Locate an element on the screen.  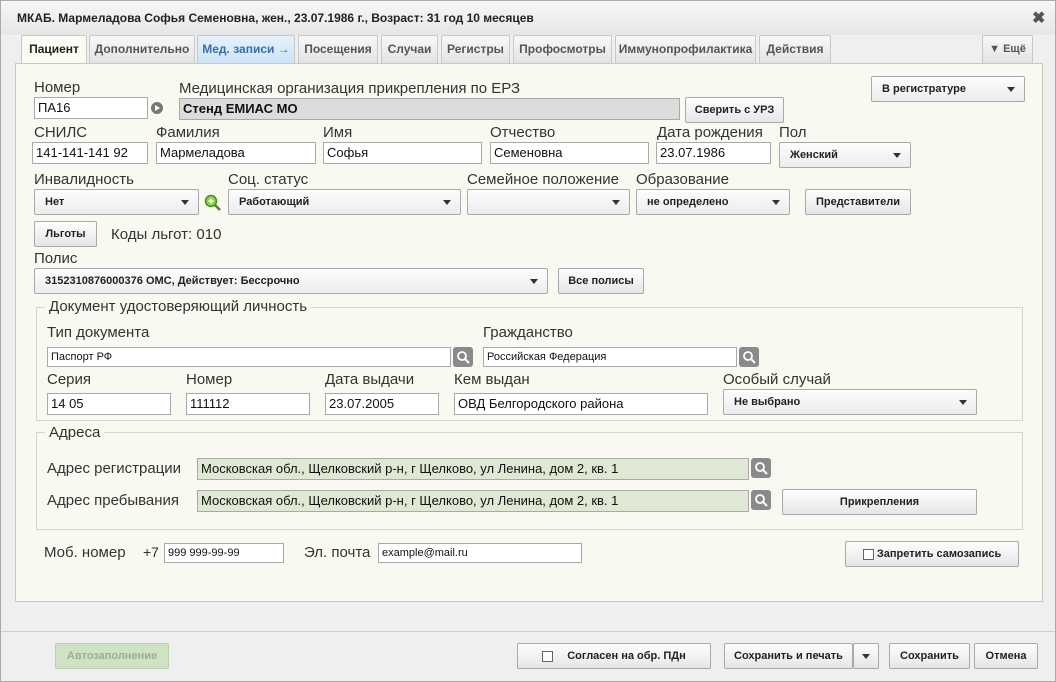
tab-visits: Посещения is located at coordinates (338, 49).